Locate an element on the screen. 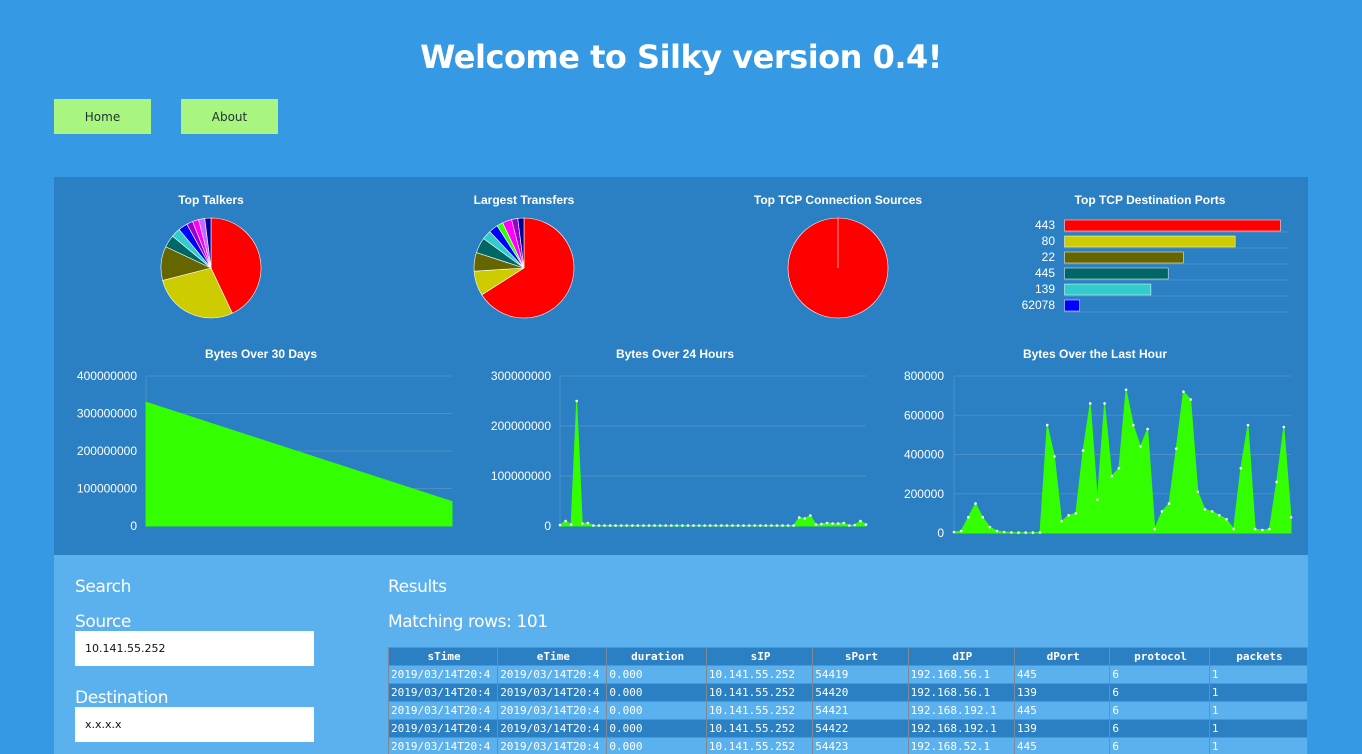  column-header-dip: dIP is located at coordinates (961, 656).